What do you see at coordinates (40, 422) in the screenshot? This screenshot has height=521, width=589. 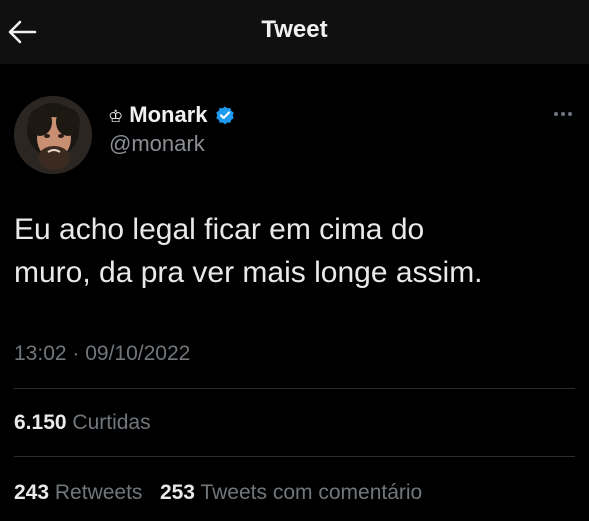 I see `likes-count: 6.150` at bounding box center [40, 422].